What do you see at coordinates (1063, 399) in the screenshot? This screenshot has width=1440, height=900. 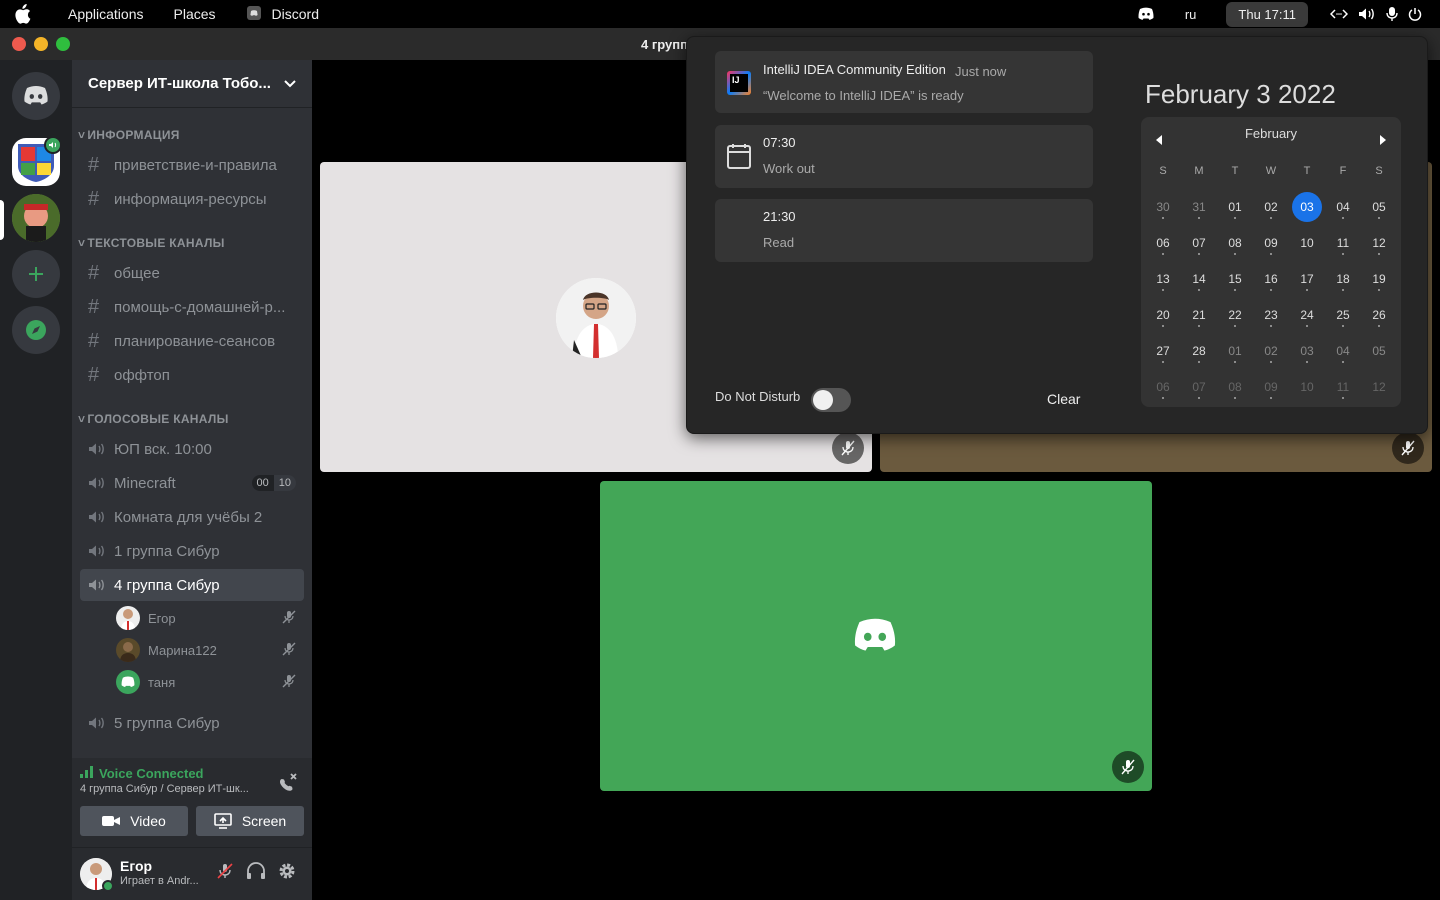 I see `clear-notifications-button: Clear` at bounding box center [1063, 399].